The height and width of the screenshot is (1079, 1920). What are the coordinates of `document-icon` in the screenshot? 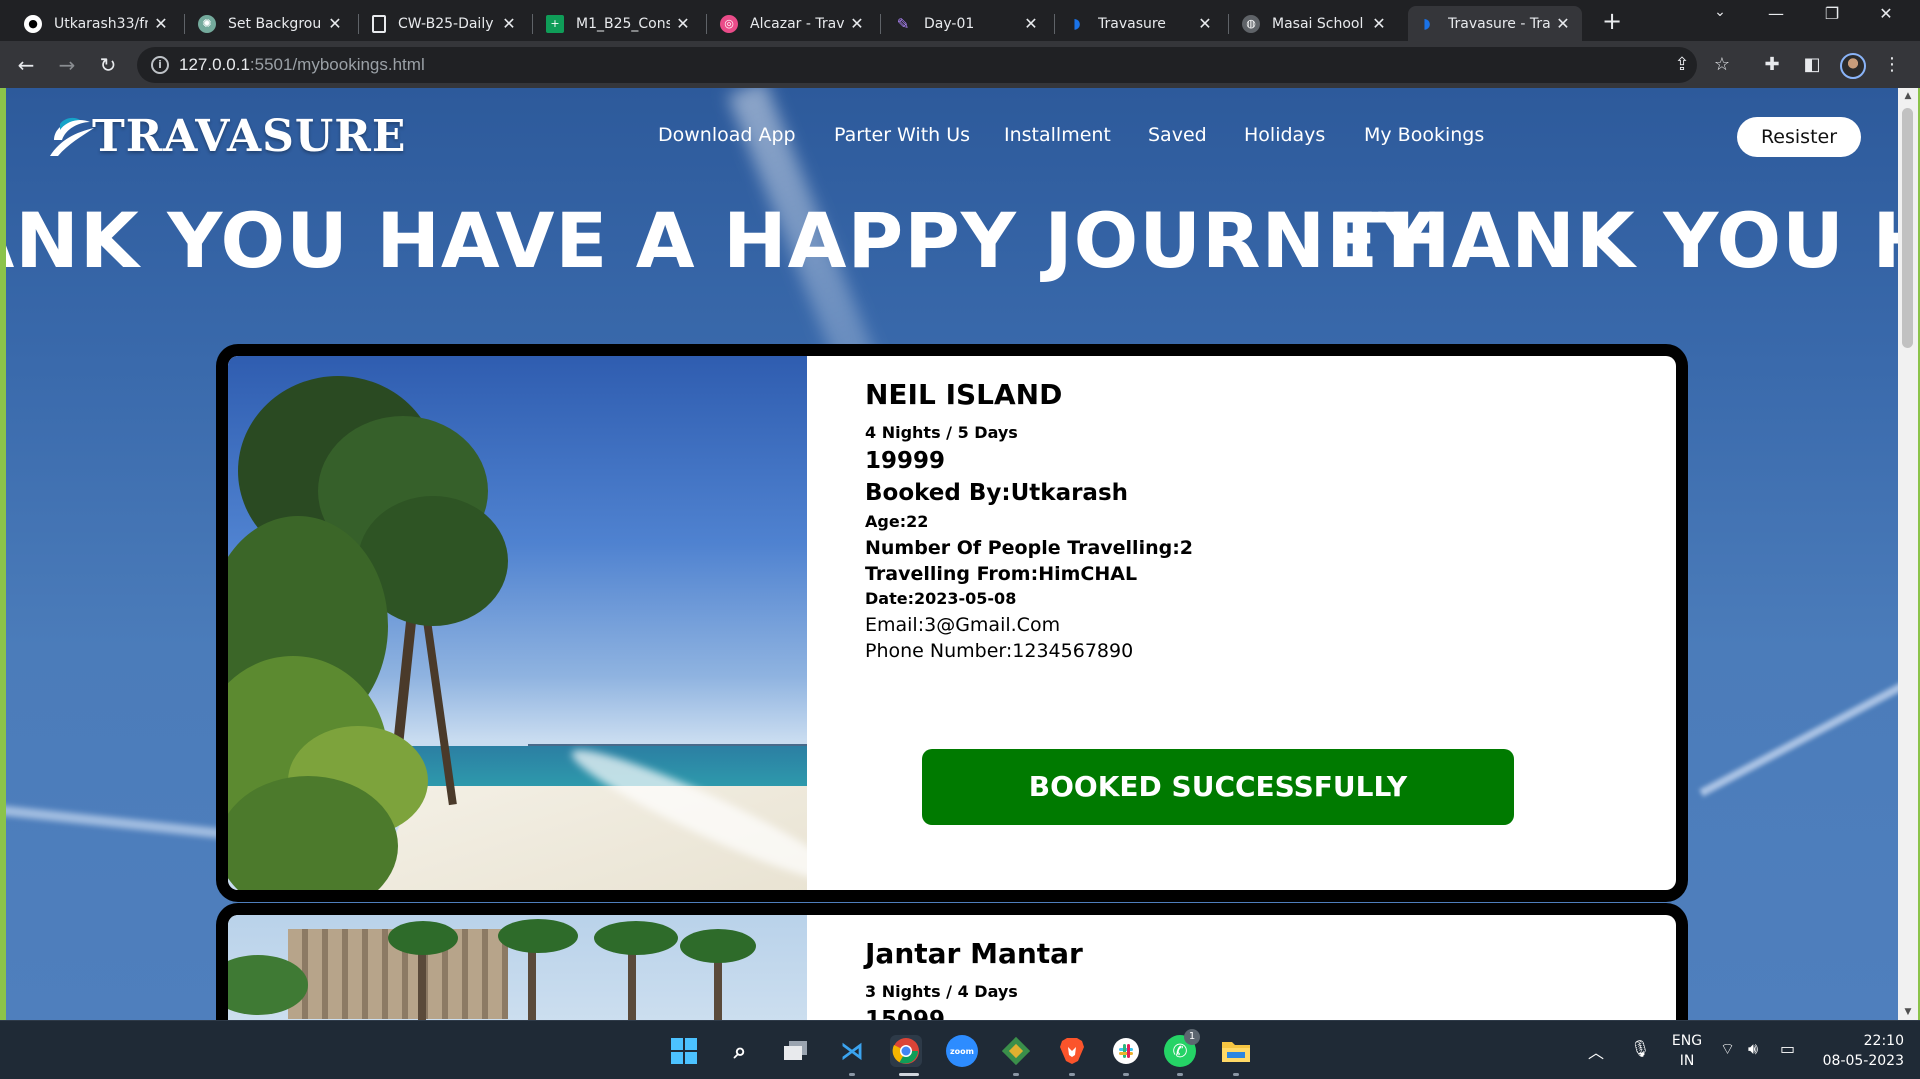 It's located at (379, 23).